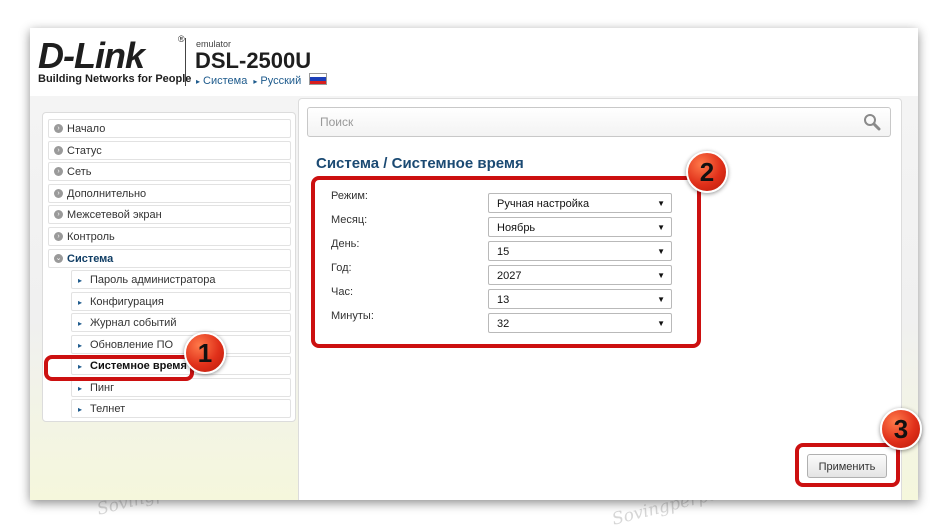  I want to click on search-placeholder: Поиск, so click(337, 122).